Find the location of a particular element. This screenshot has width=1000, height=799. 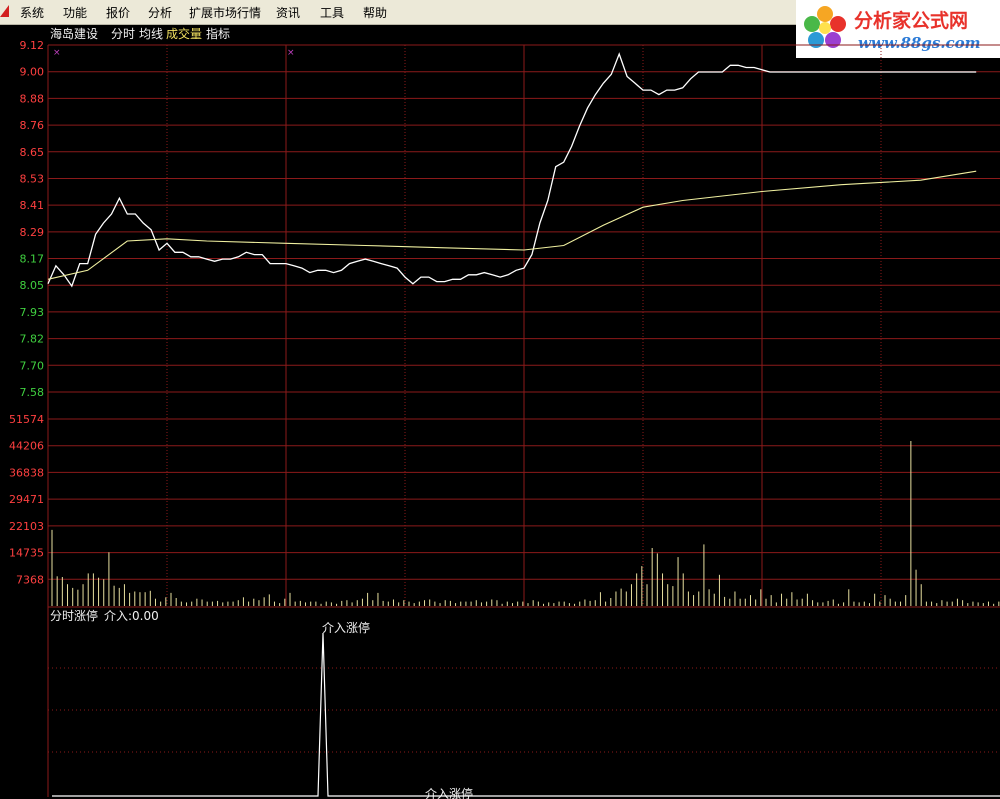

price-tick-label: 7.58 is located at coordinates (32, 392).